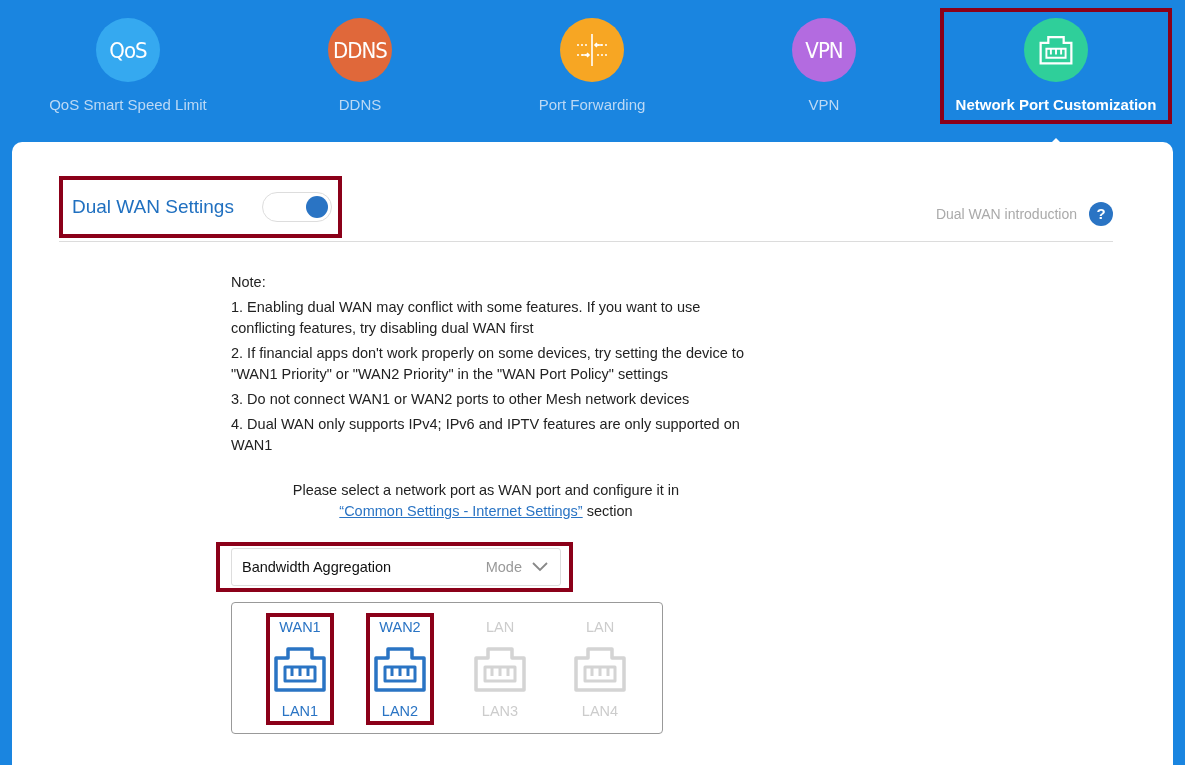 The image size is (1185, 765). Describe the element at coordinates (466, 318) in the screenshot. I see `note-item: 1. Enabling dual WAN may conflict with some features. If you want to use conflicting features, try disabling dual WAN first` at that location.